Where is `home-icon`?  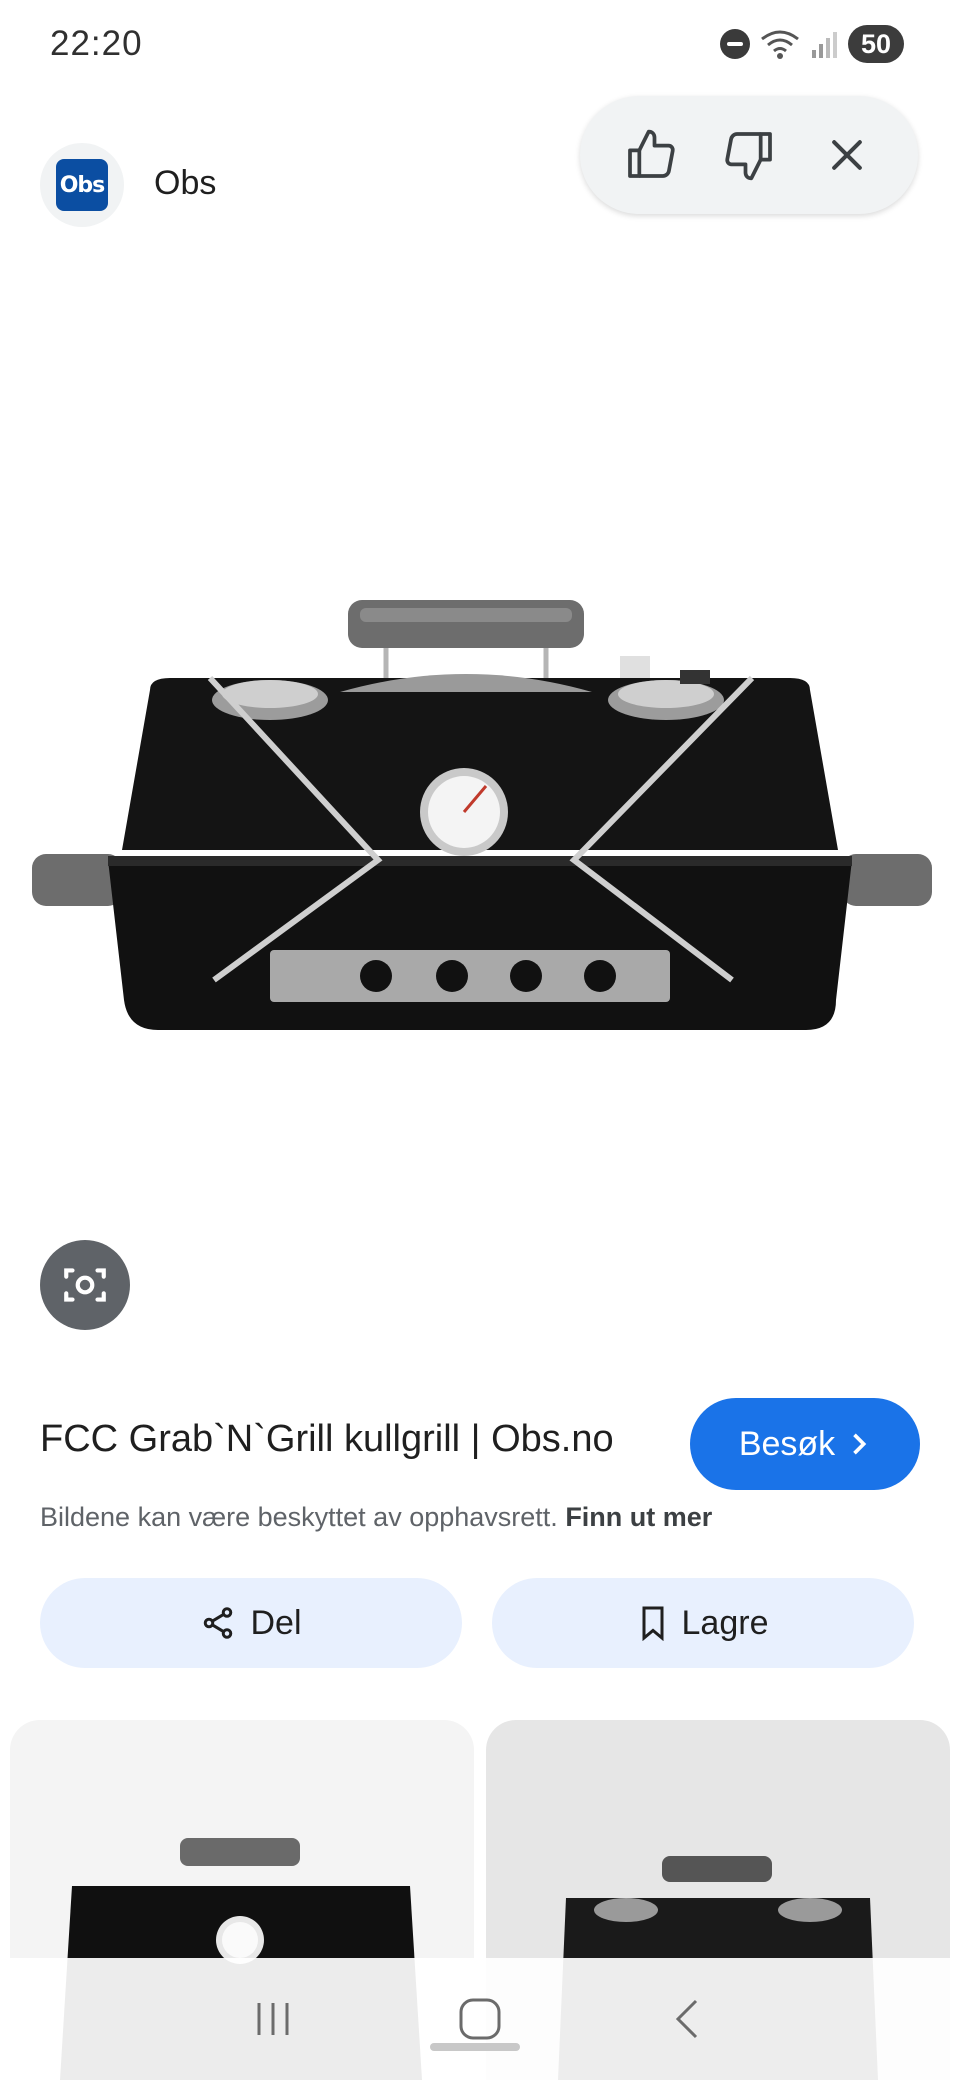
home-icon is located at coordinates (480, 2019).